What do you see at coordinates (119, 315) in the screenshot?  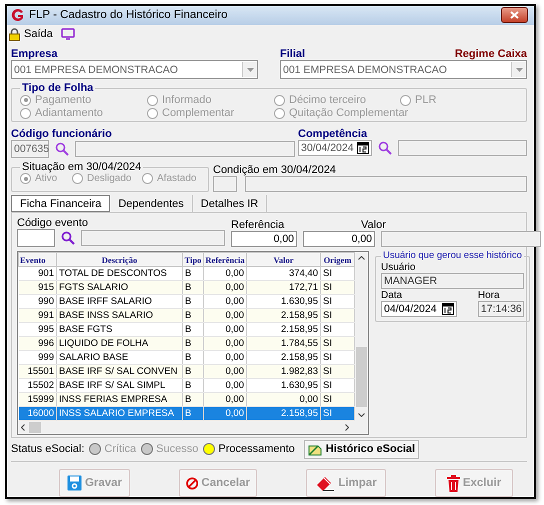 I see `table-cell: BASE INSS SALARIO` at bounding box center [119, 315].